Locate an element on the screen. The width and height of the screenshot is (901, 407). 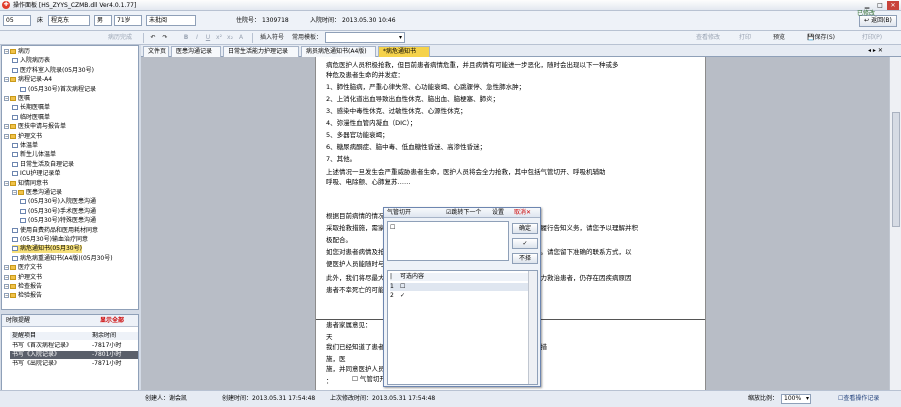
deadline-row: 书写《入院记录》 -7801小时 is located at coordinates (74, 355).